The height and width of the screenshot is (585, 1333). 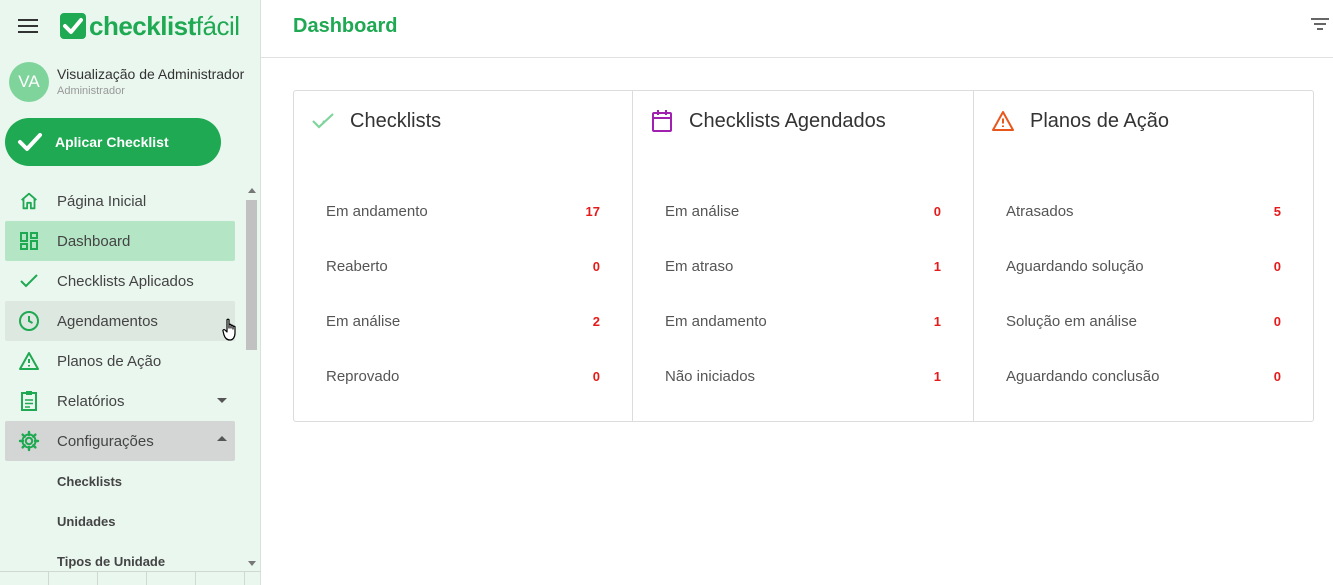 What do you see at coordinates (1143, 211) in the screenshot?
I see `stat-row: Atrasados 5` at bounding box center [1143, 211].